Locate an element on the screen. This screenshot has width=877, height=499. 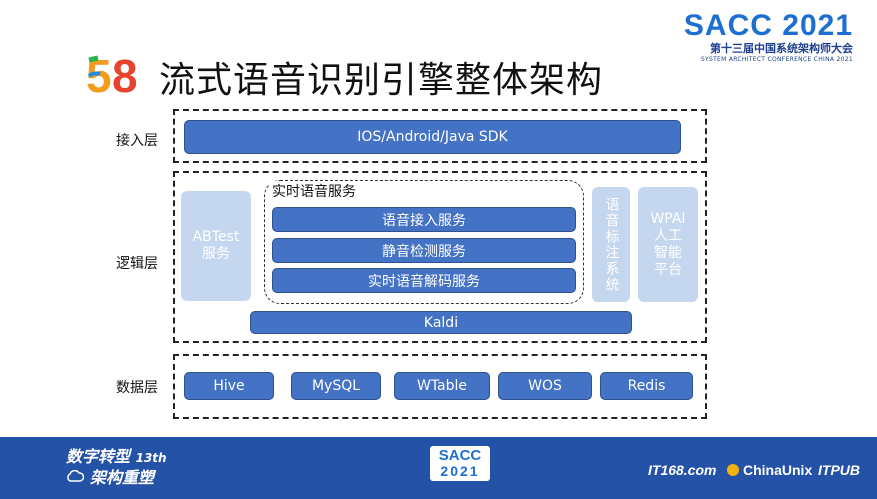
footer-sacc-logo: SACC 2021 is located at coordinates (460, 463).